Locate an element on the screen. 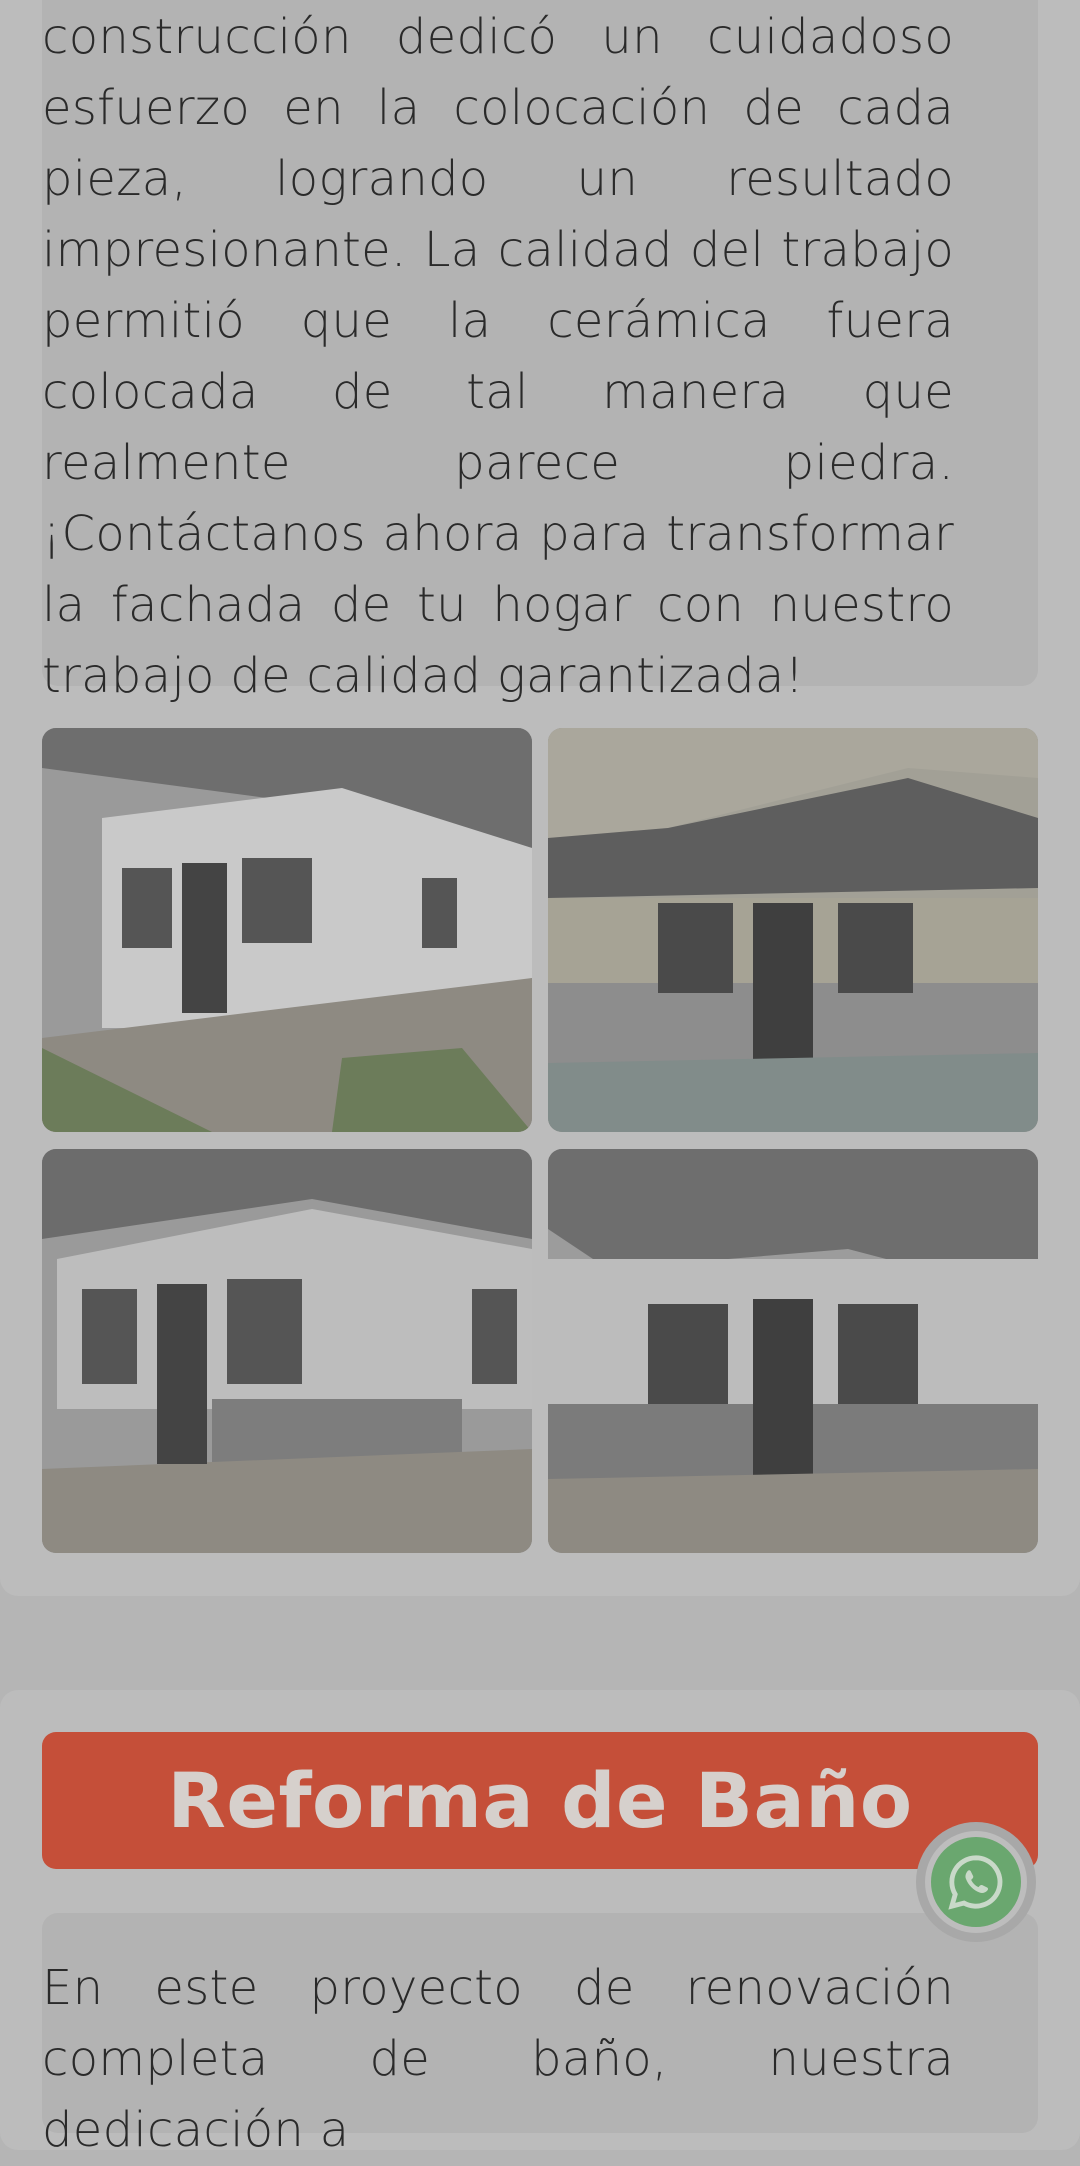 Image resolution: width=1080 pixels, height=2166 pixels. project-title-bar: Reforma de Baño is located at coordinates (540, 1800).